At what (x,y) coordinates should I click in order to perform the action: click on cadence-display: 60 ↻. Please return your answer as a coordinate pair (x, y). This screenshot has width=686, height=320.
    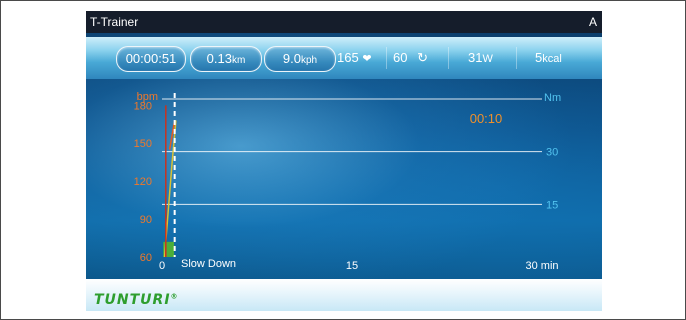
    Looking at the image, I should click on (419, 58).